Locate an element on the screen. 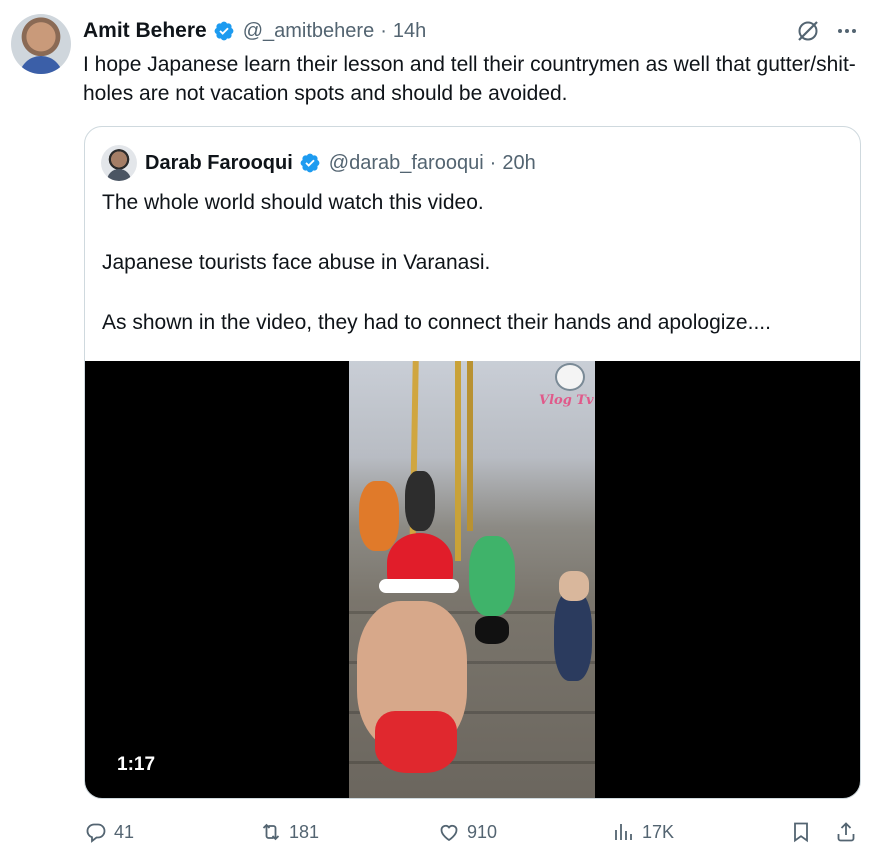 The width and height of the screenshot is (894, 864). author-handle: @_amitbehere is located at coordinates (308, 31).